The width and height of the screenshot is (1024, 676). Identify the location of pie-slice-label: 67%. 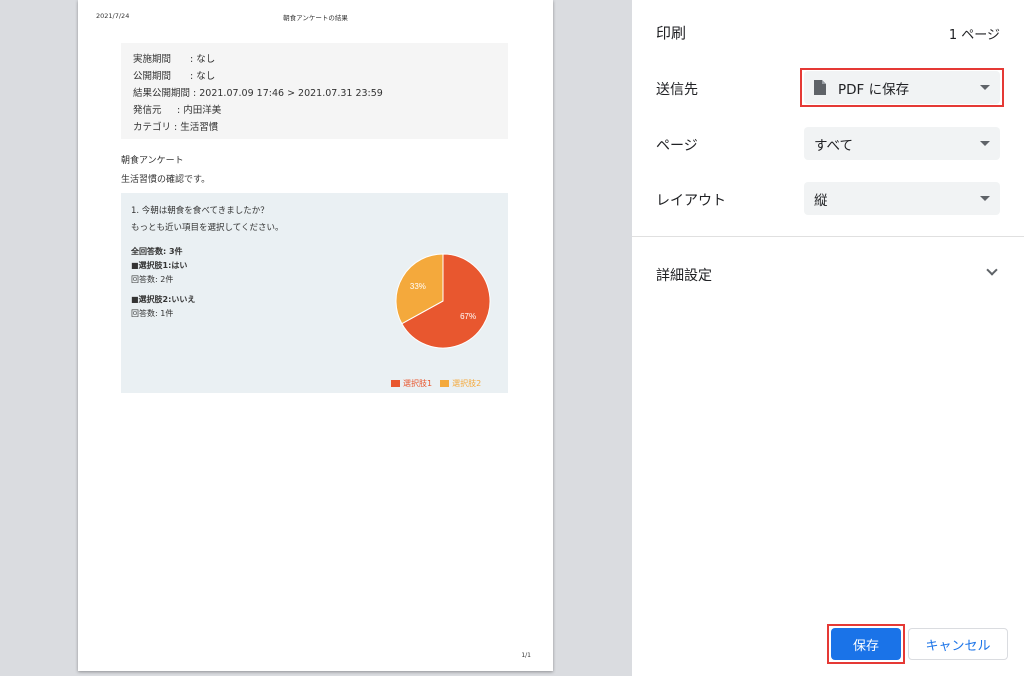
(468, 316).